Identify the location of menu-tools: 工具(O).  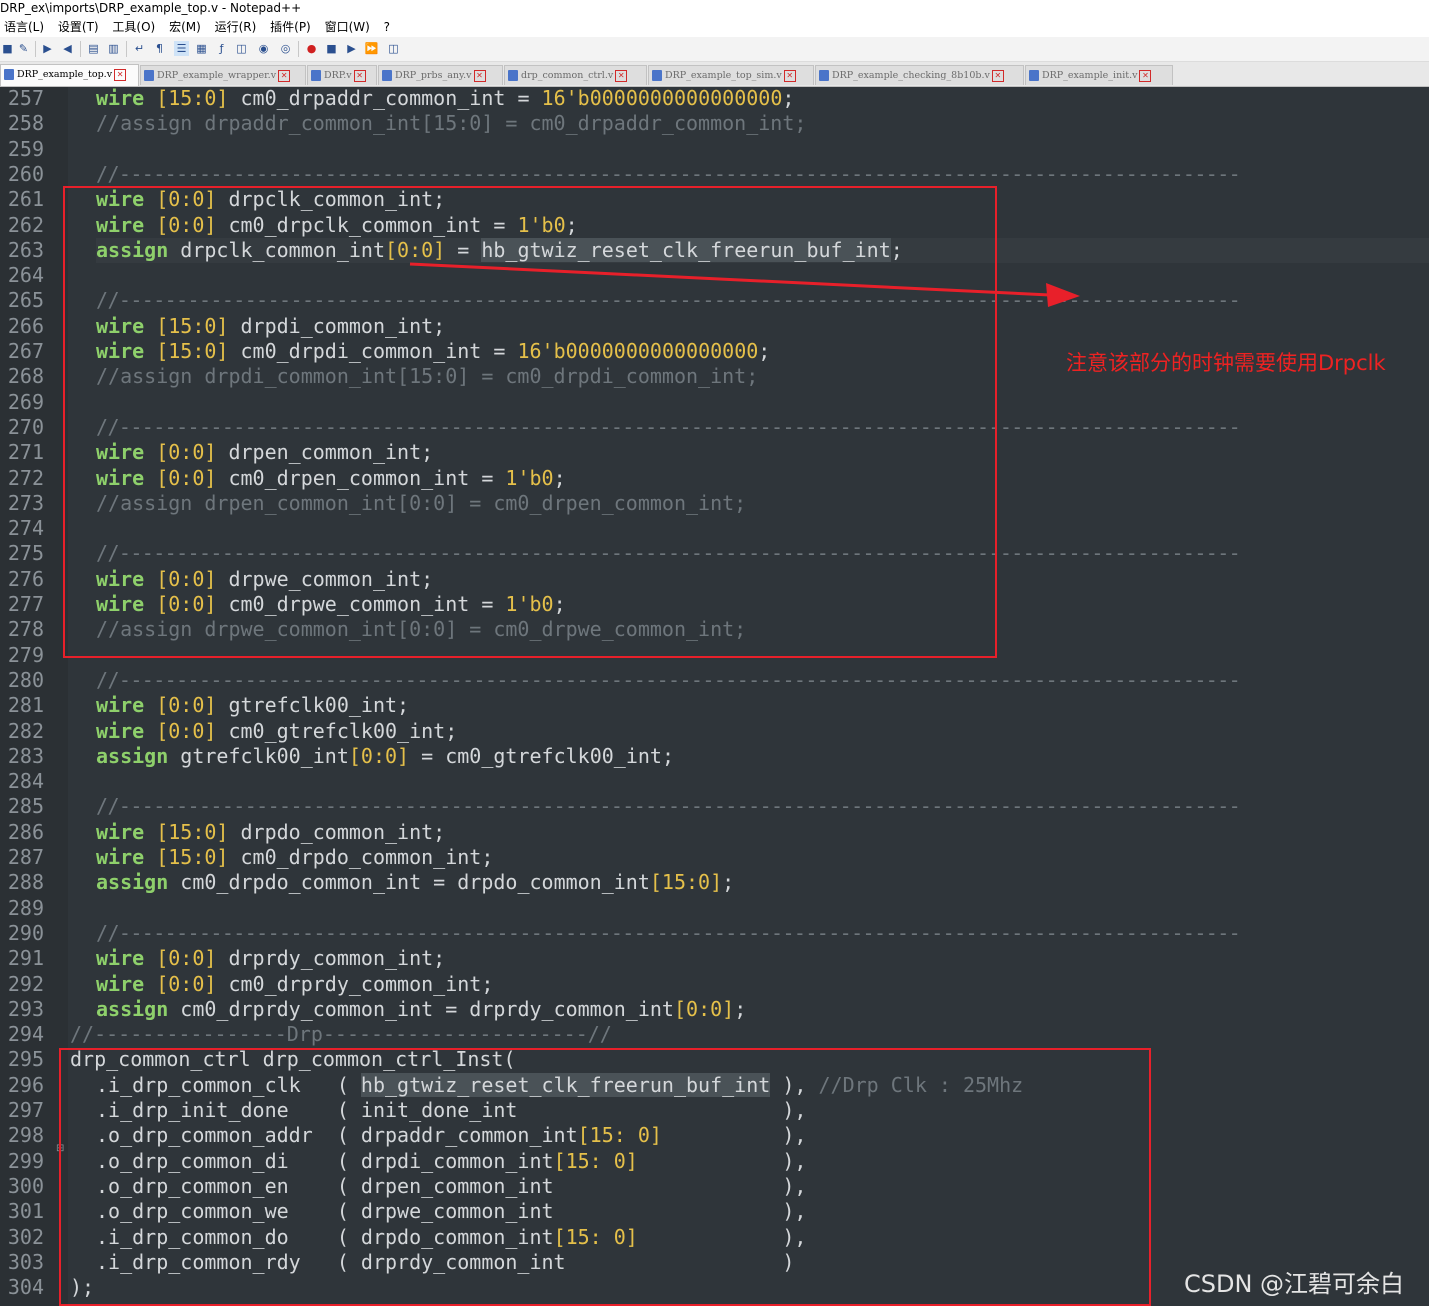
(133, 27).